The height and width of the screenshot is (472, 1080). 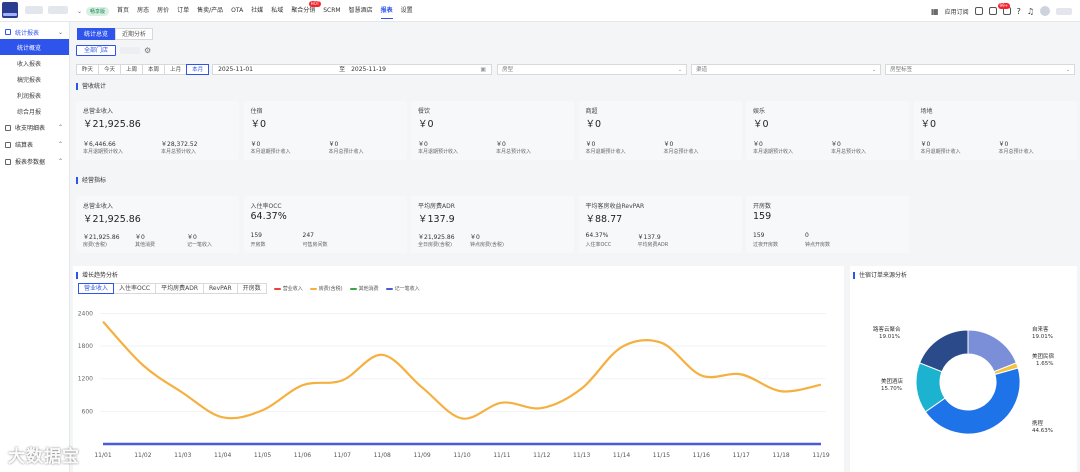 What do you see at coordinates (436, 219) in the screenshot?
I see `card-value: ￥137.9` at bounding box center [436, 219].